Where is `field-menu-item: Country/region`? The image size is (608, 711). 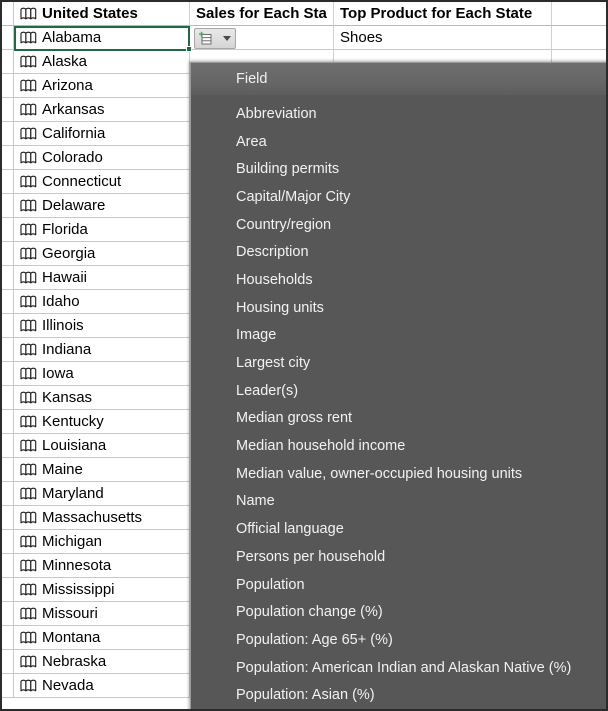 field-menu-item: Country/region is located at coordinates (398, 225).